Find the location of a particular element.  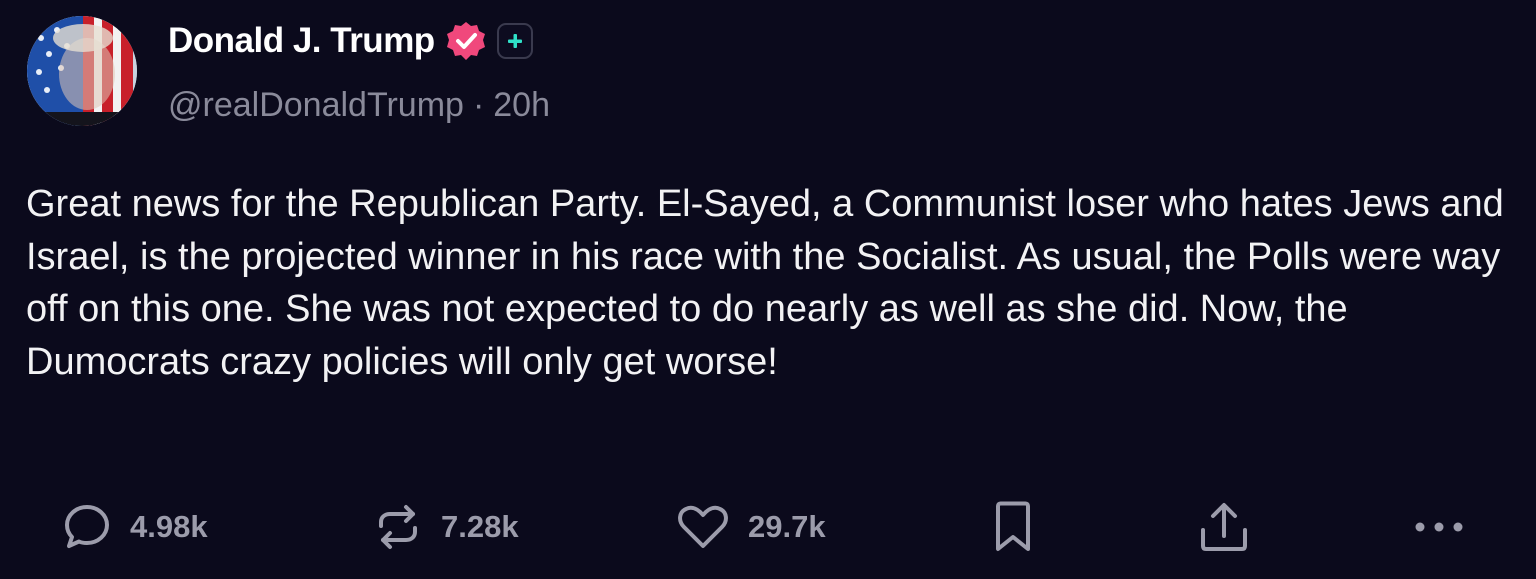

author-handle: @realDonaldTrump is located at coordinates (316, 105).